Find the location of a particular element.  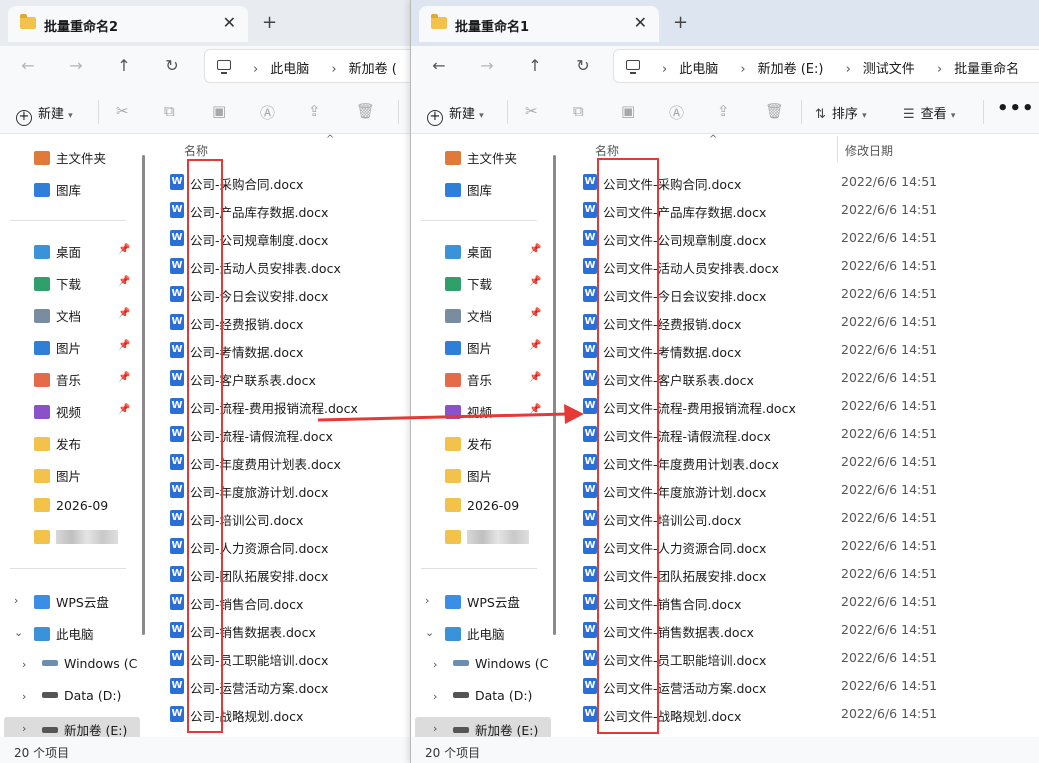

arrow-annotation is located at coordinates (450, 414).